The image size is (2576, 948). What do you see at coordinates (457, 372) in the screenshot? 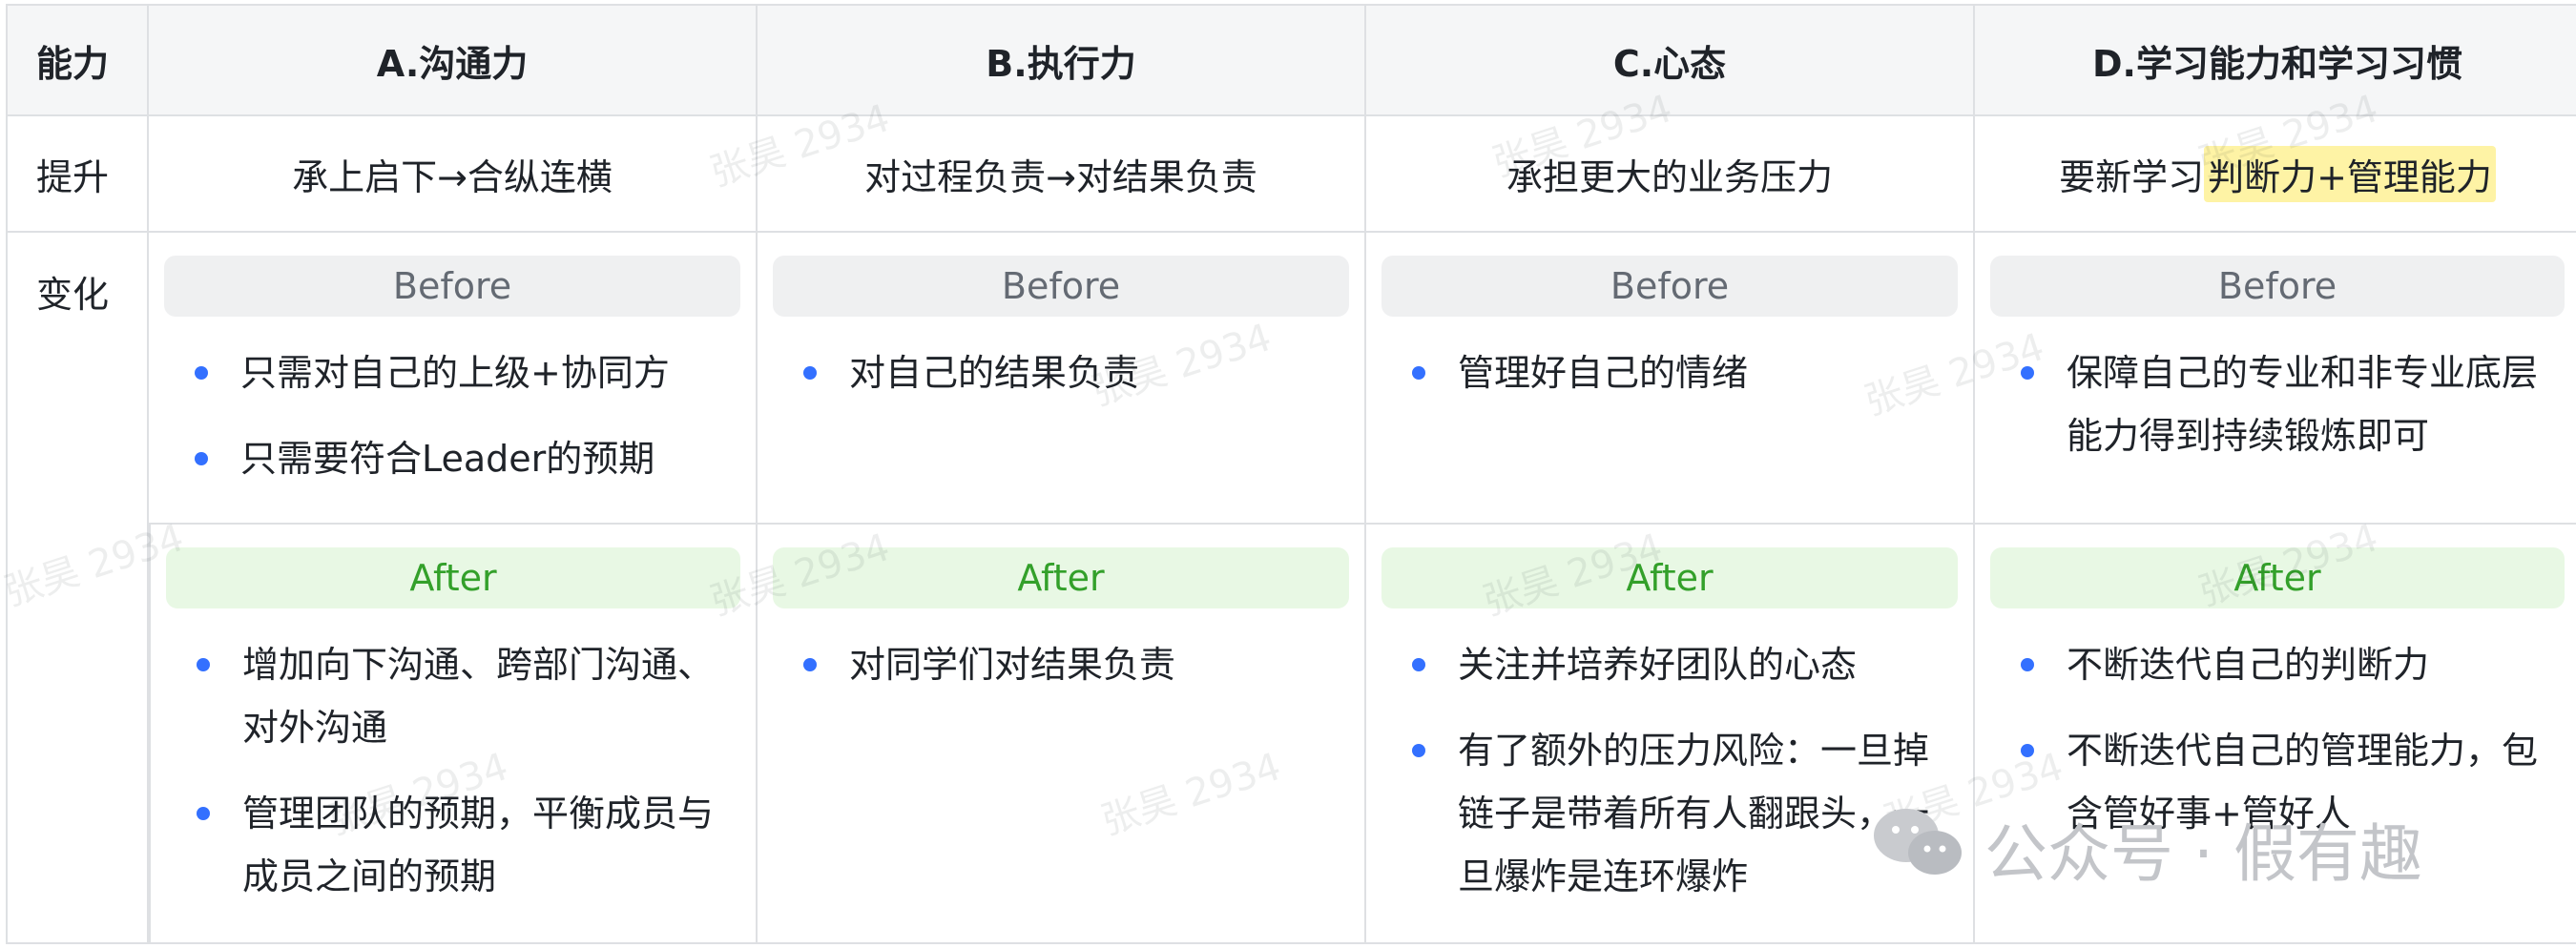
I see `list-item: 只需对自己的上级+协同方` at bounding box center [457, 372].